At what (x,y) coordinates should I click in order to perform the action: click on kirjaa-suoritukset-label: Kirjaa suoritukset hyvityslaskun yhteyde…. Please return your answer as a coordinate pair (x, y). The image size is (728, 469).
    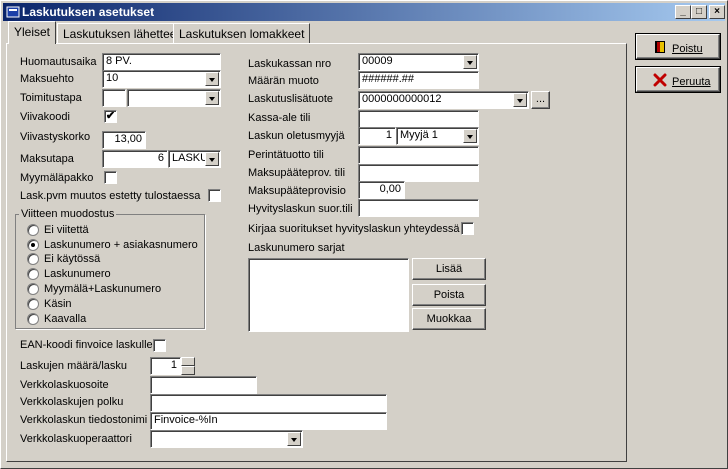
    Looking at the image, I should click on (354, 229).